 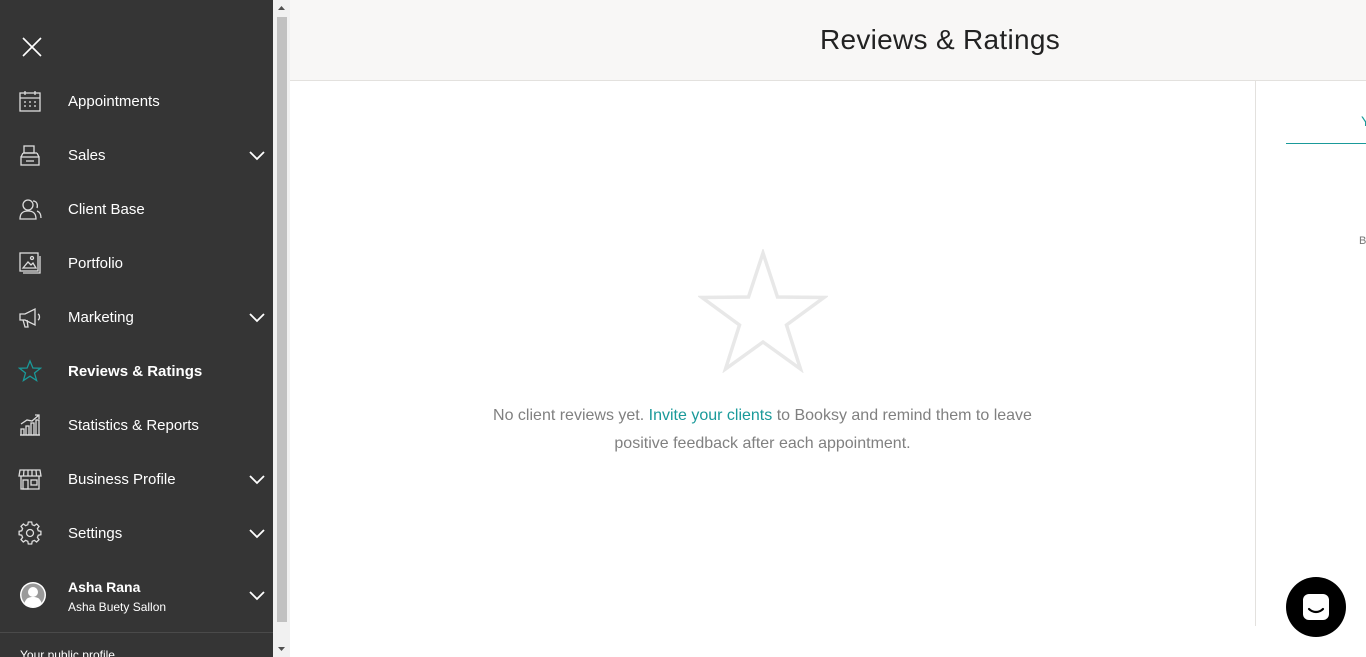 What do you see at coordinates (122, 479) in the screenshot?
I see `sidebar-item-label: Business Profile` at bounding box center [122, 479].